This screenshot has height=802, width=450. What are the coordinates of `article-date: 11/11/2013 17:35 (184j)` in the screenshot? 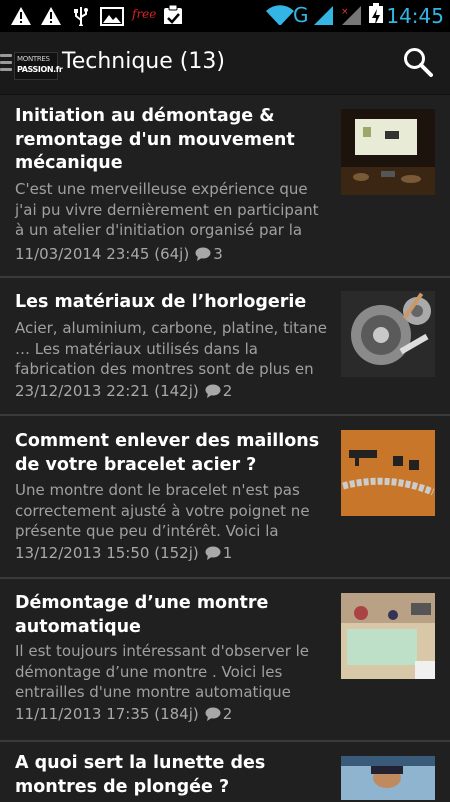 It's located at (107, 714).